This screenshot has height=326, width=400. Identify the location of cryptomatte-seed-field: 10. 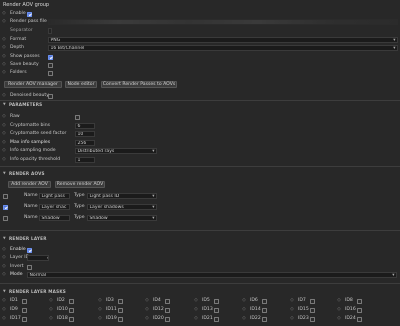
(85, 133).